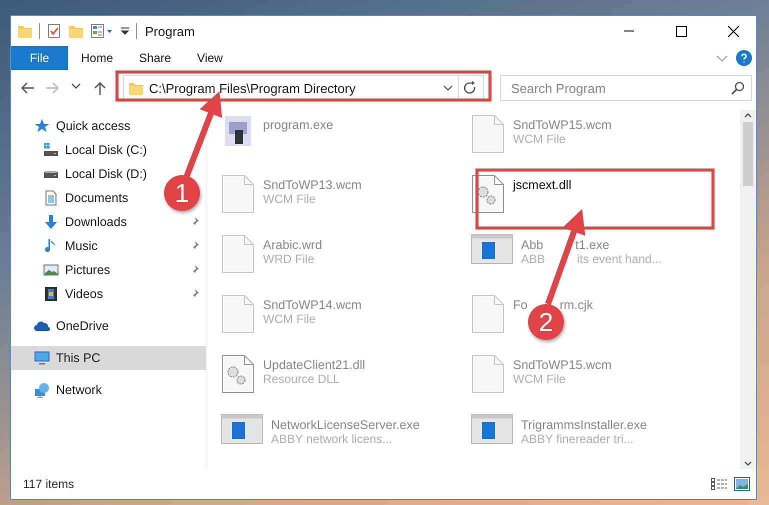 The width and height of the screenshot is (769, 505). I want to click on ribbon-tab: Home, so click(97, 58).